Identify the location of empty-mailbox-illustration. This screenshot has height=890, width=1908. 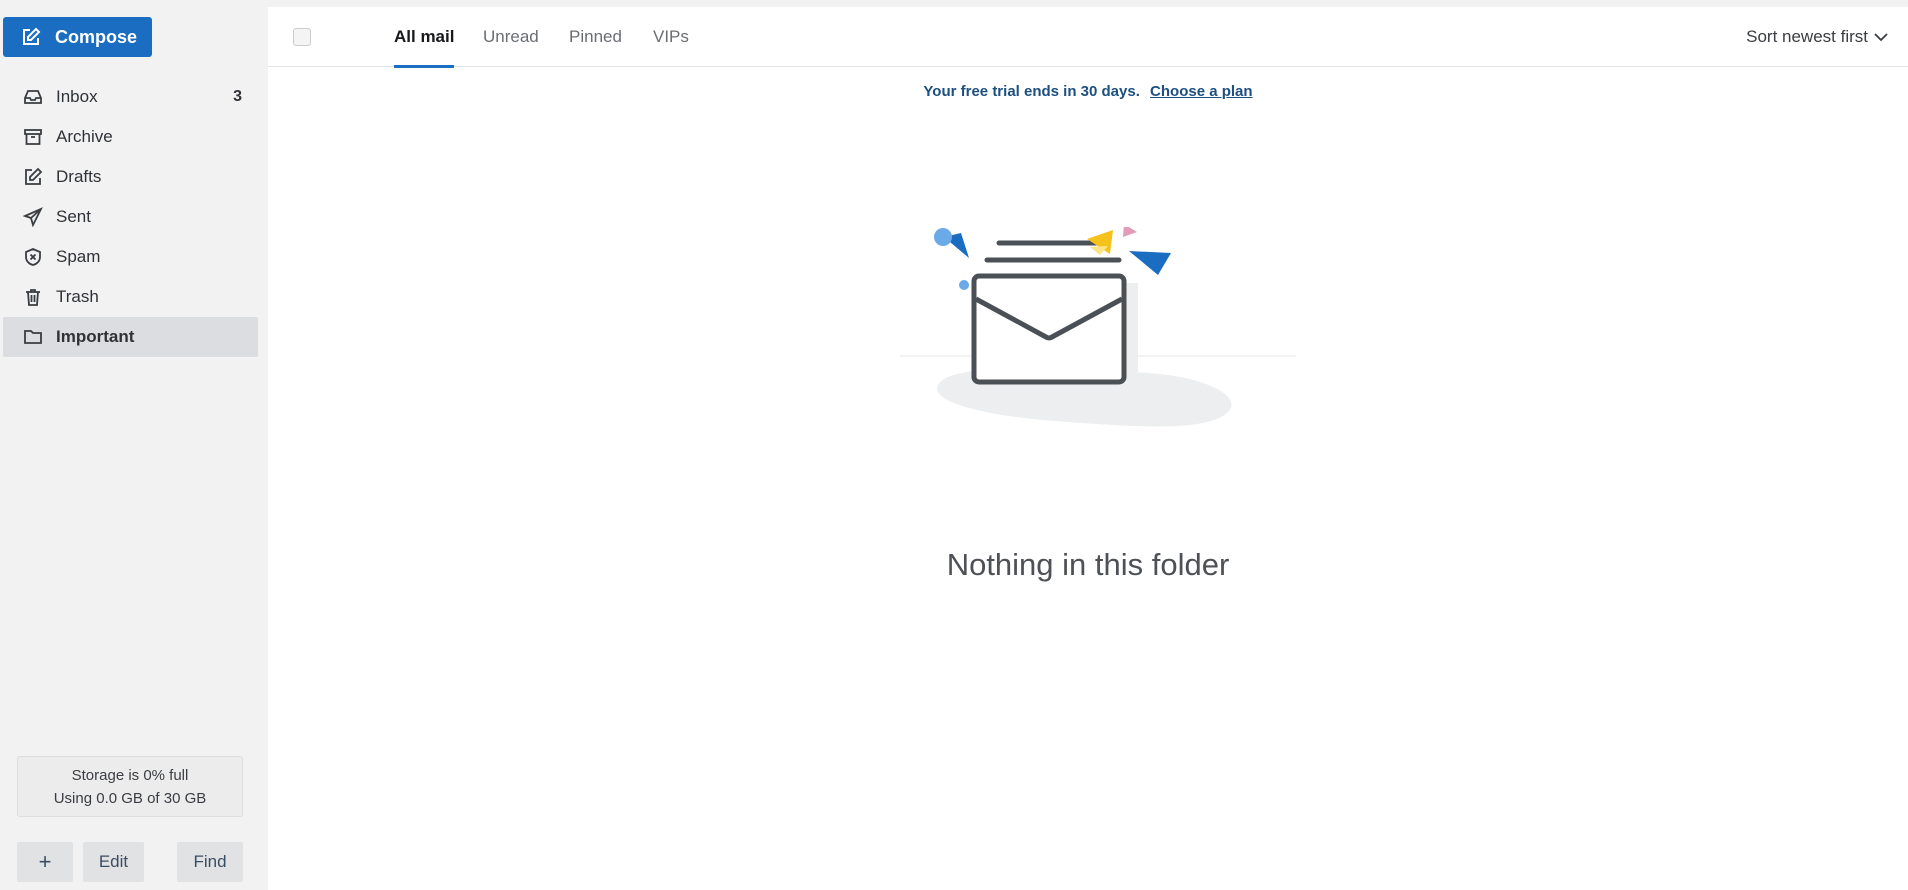
(1098, 327).